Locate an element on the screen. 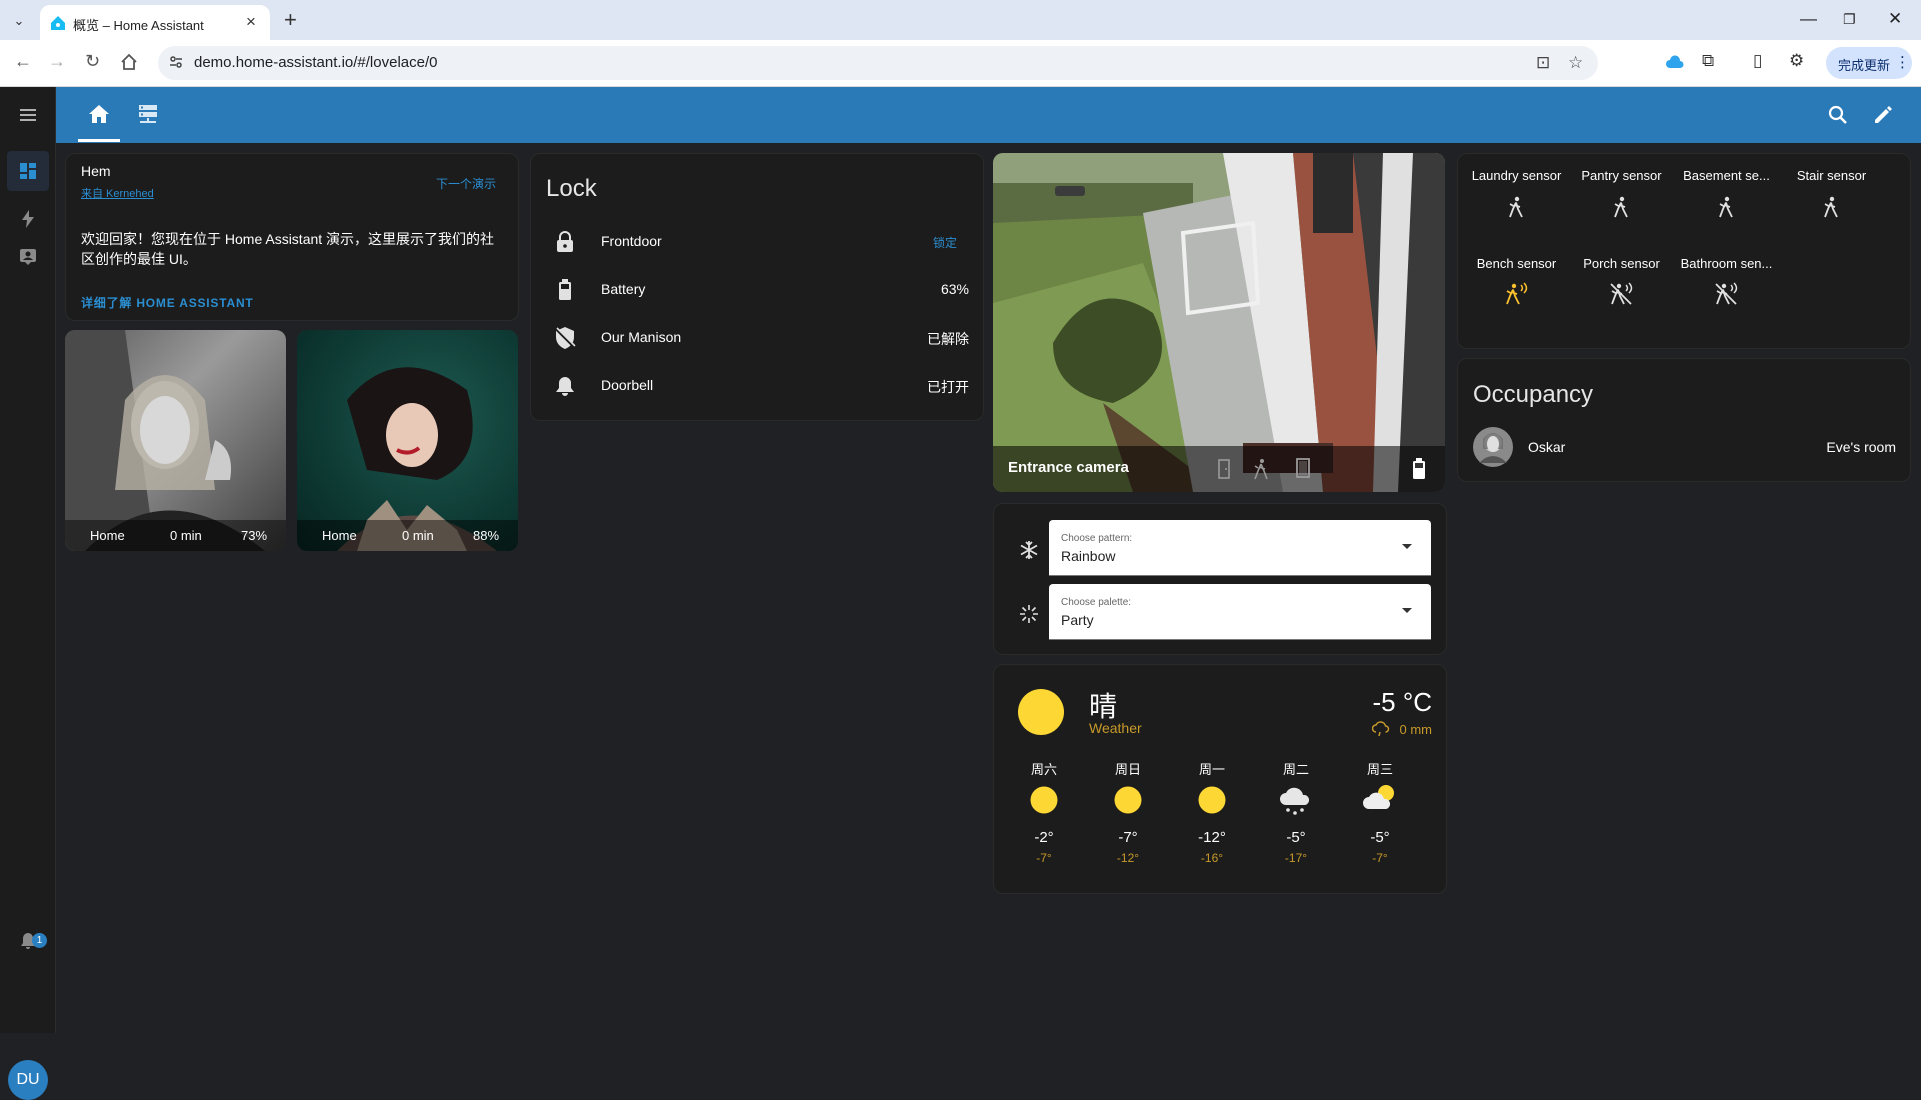 Image resolution: width=1921 pixels, height=1100 pixels. forecast-day: 周六 -2° -7° is located at coordinates (1044, 819).